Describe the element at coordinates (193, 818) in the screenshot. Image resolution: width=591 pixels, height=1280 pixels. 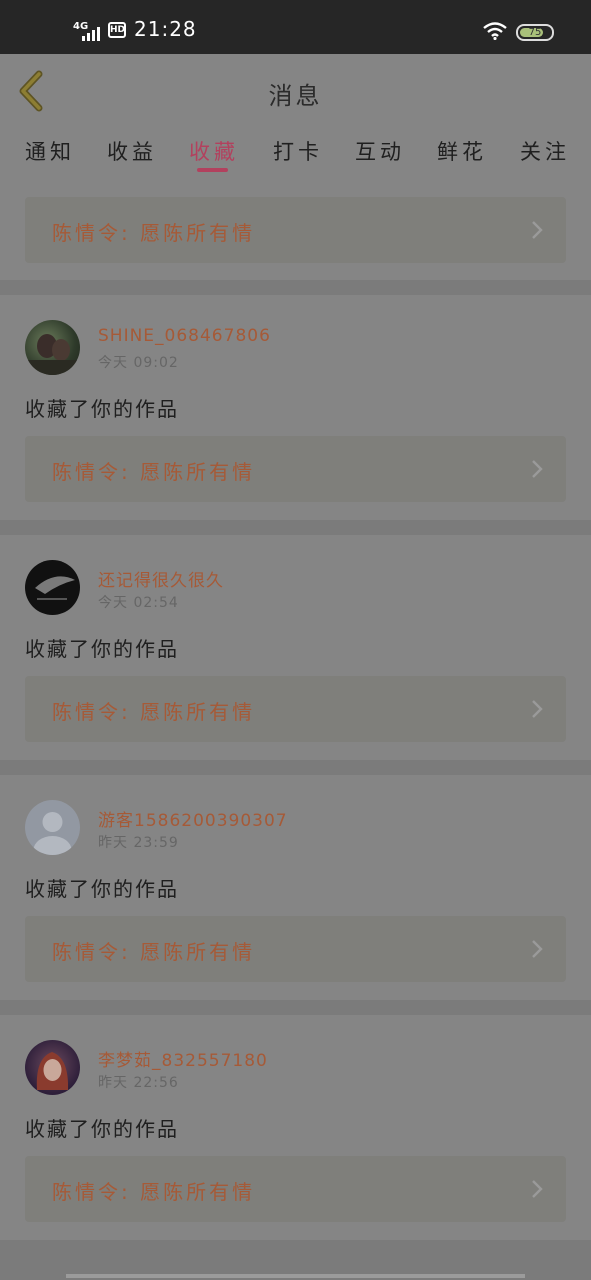
I see `username: 游客1586200390307` at that location.